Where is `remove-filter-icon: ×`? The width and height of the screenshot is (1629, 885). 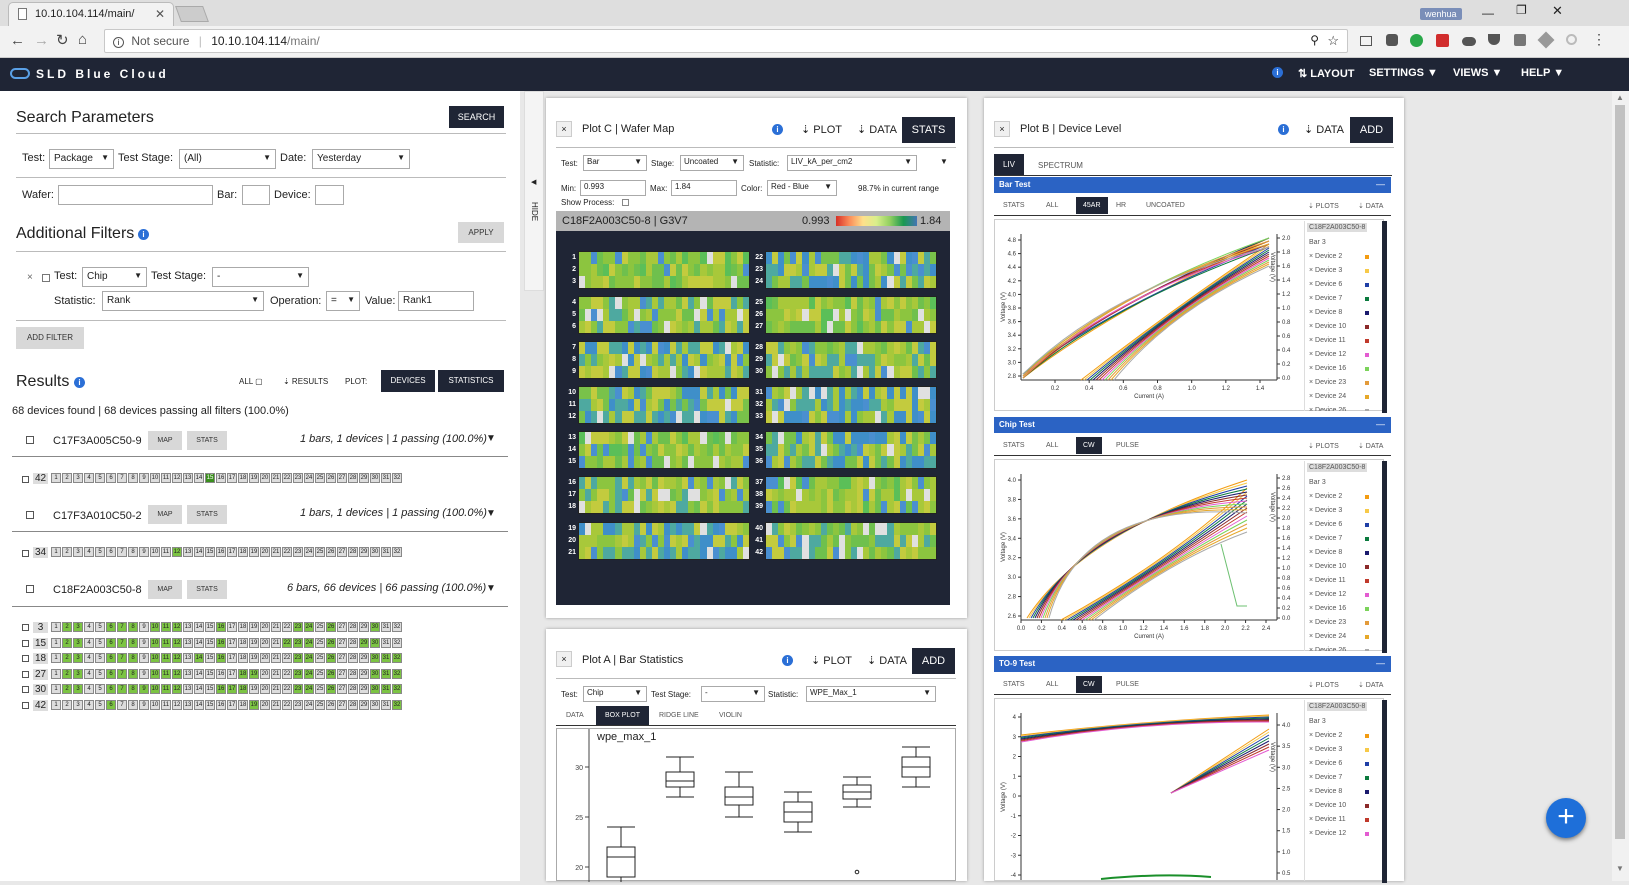
remove-filter-icon: × is located at coordinates (30, 277).